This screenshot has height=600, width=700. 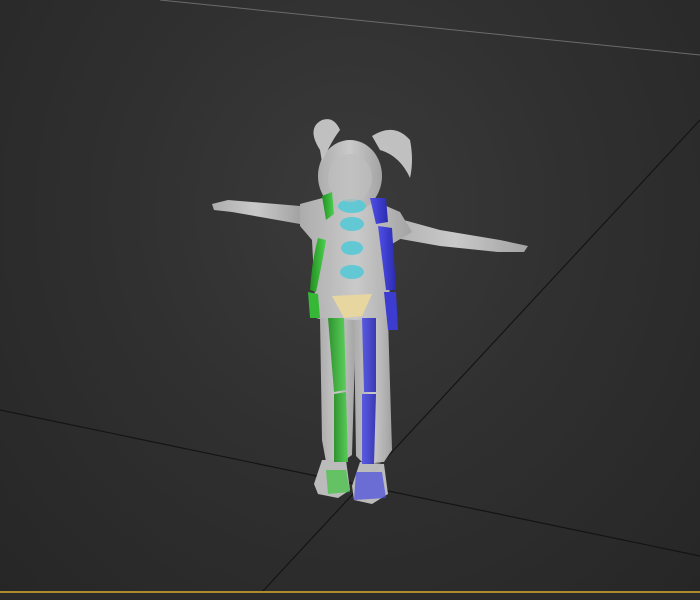 What do you see at coordinates (256, 212) in the screenshot?
I see `mesh-left-arm` at bounding box center [256, 212].